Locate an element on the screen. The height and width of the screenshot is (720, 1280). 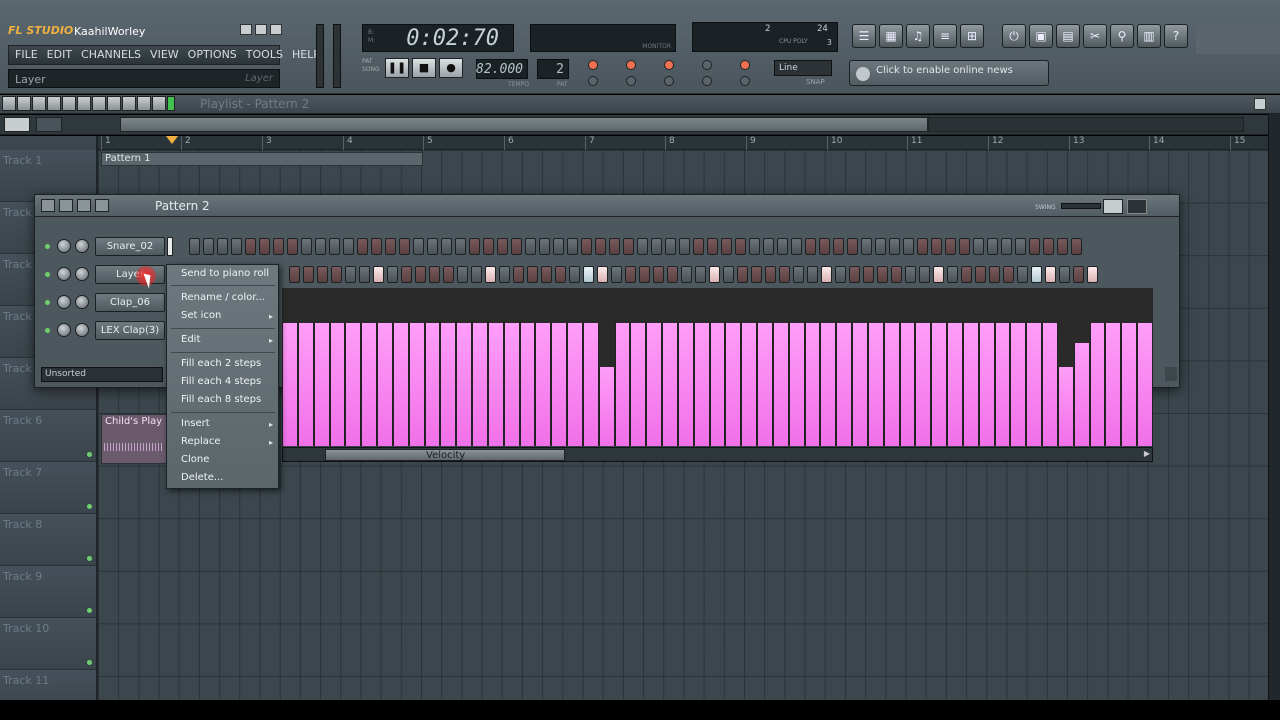
record-button: ● is located at coordinates (451, 68).